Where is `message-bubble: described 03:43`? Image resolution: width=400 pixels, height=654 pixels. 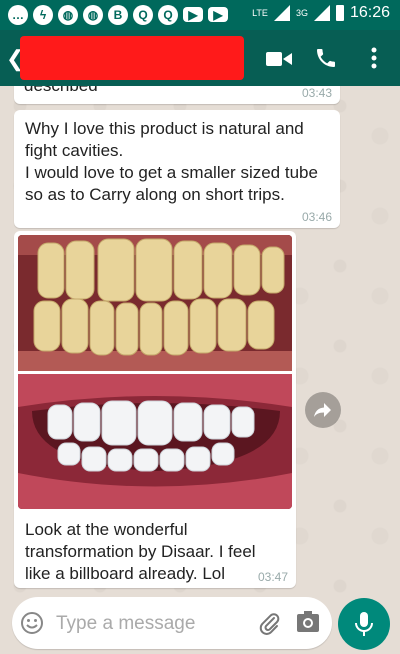
message-bubble: described 03:43 is located at coordinates (177, 95).